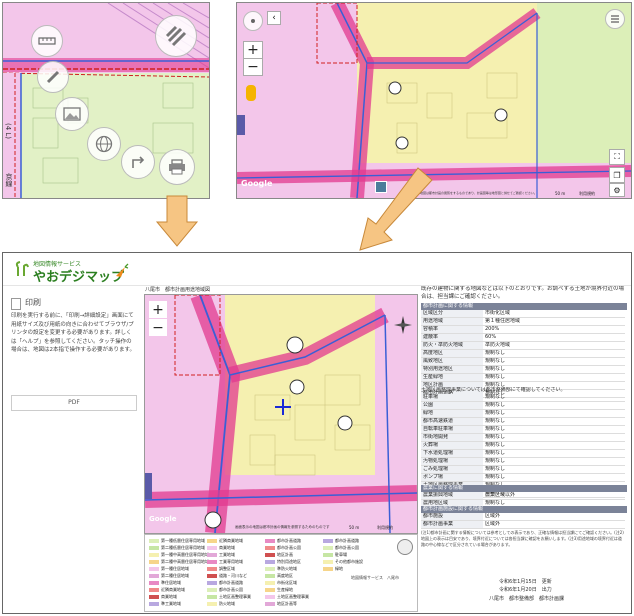 The height and width of the screenshot is (616, 634). What do you see at coordinates (452, 421) in the screenshot?
I see `info-key: 都市高速鉄道` at bounding box center [452, 421].